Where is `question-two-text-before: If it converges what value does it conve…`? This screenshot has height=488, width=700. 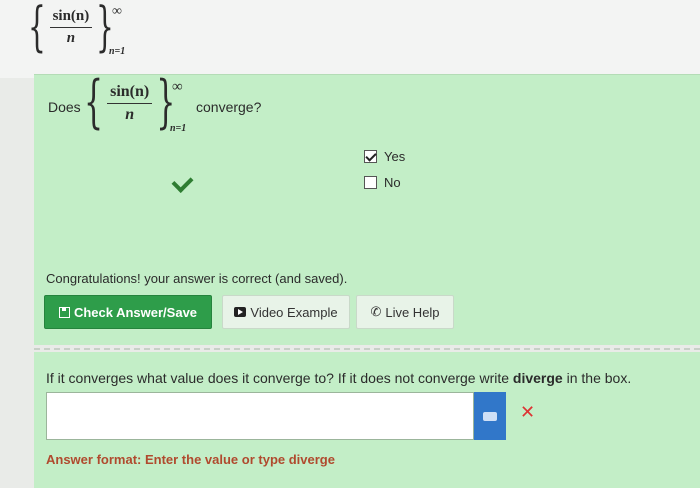 question-two-text-before: If it converges what value does it conve… is located at coordinates (279, 378).